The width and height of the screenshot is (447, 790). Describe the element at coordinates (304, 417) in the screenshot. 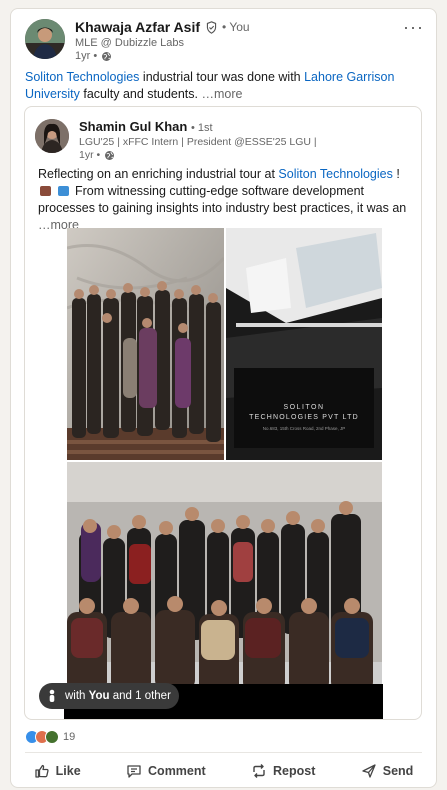

I see `signboard-line2: TECHNOLOGIES PVT LTD` at that location.